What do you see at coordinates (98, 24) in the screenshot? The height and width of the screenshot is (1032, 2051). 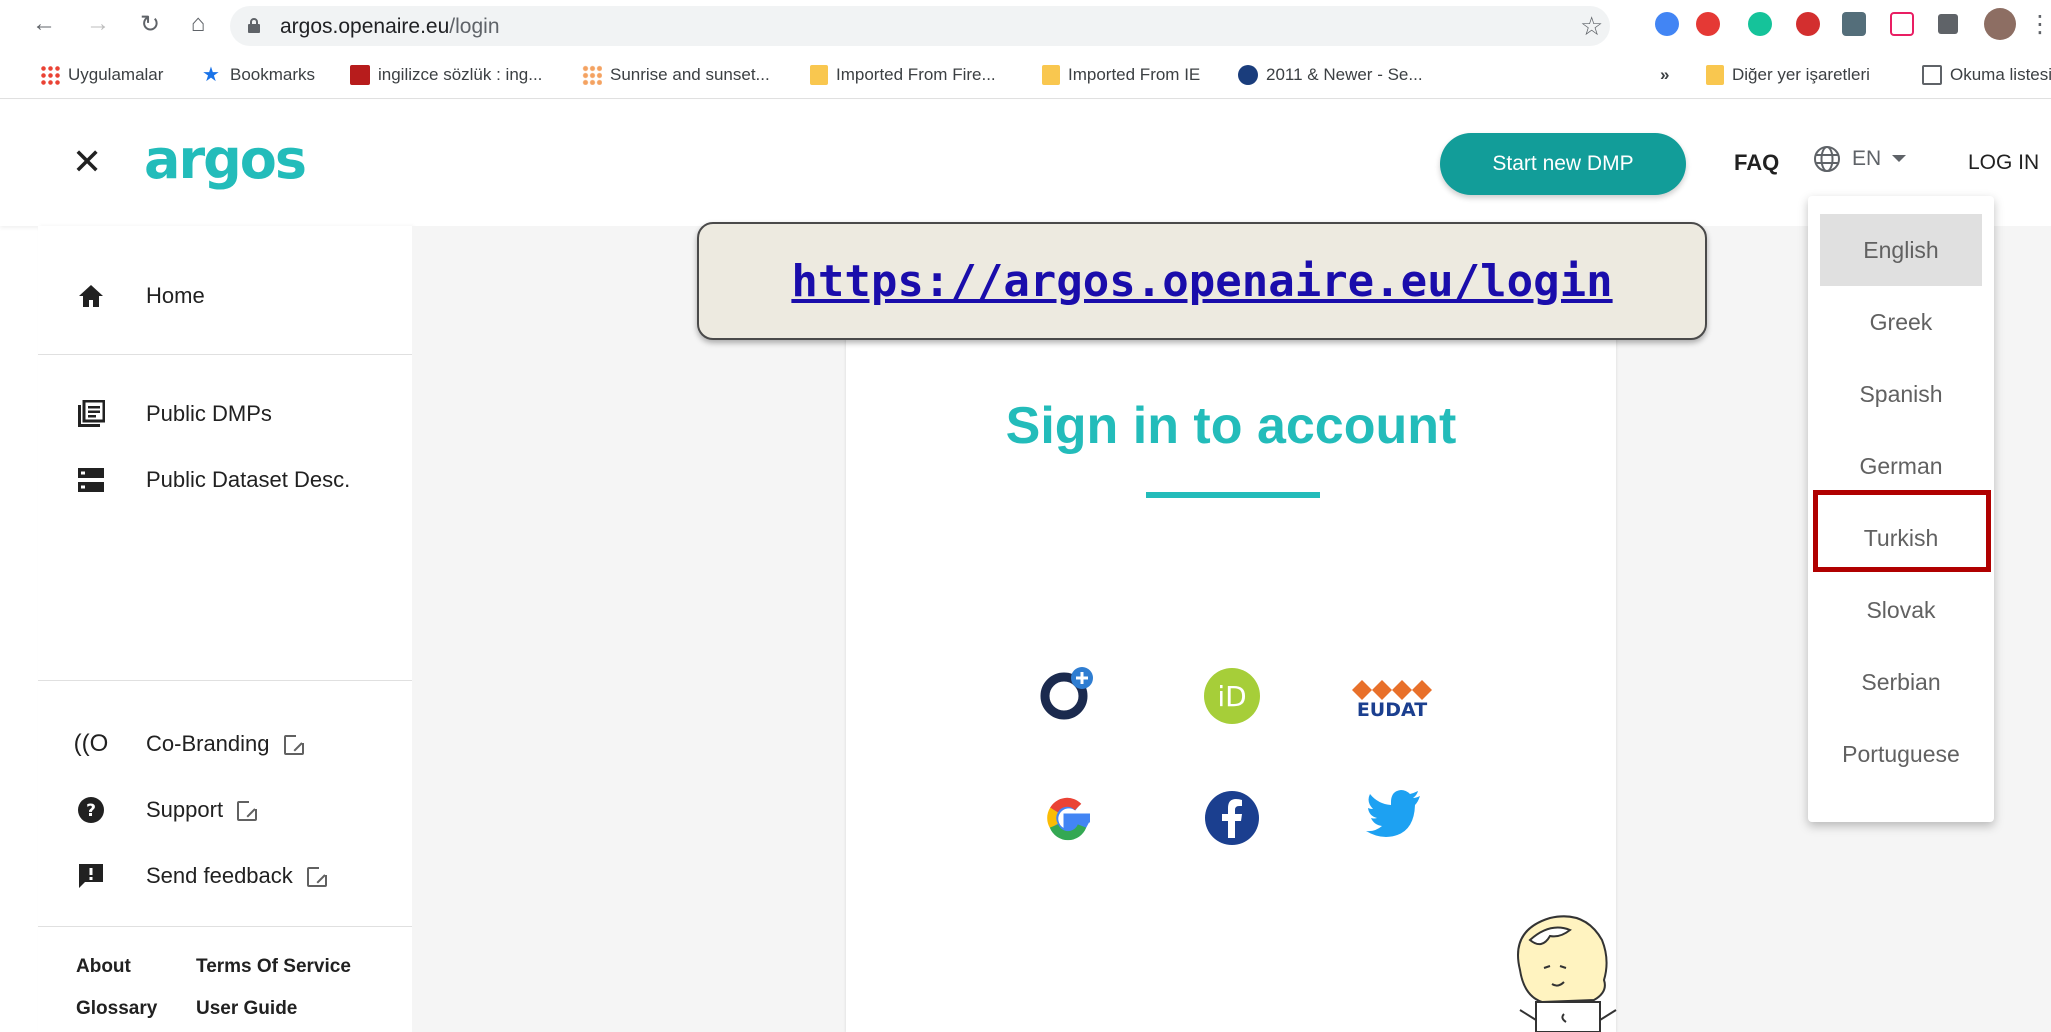 I see `forward-arrow-icon: →` at bounding box center [98, 24].